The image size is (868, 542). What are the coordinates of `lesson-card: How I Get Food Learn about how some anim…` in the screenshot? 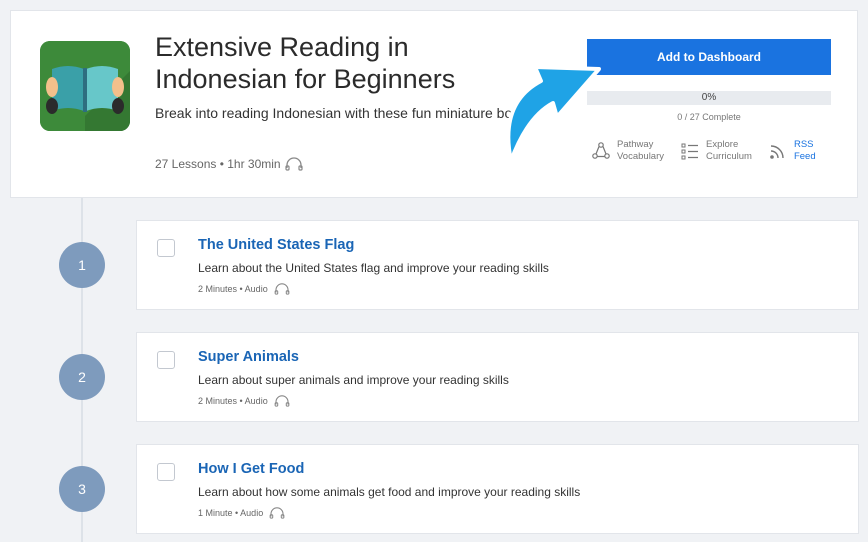 It's located at (497, 489).